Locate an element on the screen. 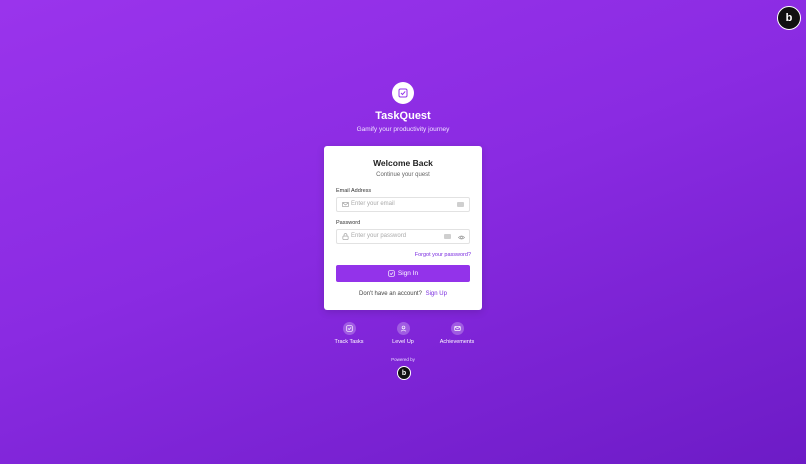 The width and height of the screenshot is (806, 464). feature-level-up: Level Up is located at coordinates (403, 333).